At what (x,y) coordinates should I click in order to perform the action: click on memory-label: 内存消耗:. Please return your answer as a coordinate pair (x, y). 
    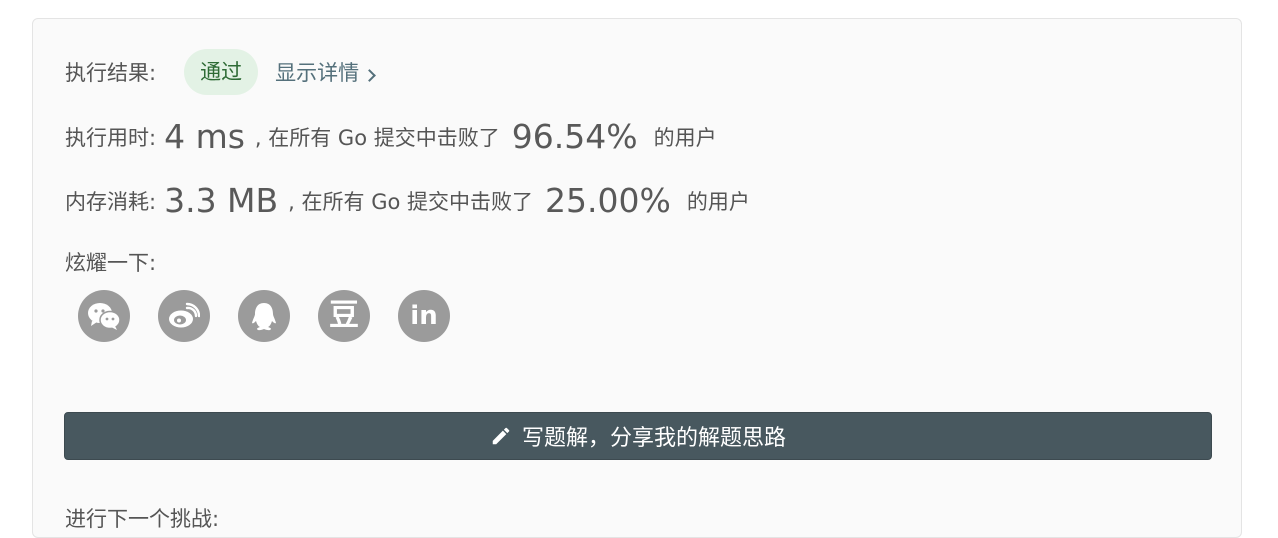
    Looking at the image, I should click on (111, 201).